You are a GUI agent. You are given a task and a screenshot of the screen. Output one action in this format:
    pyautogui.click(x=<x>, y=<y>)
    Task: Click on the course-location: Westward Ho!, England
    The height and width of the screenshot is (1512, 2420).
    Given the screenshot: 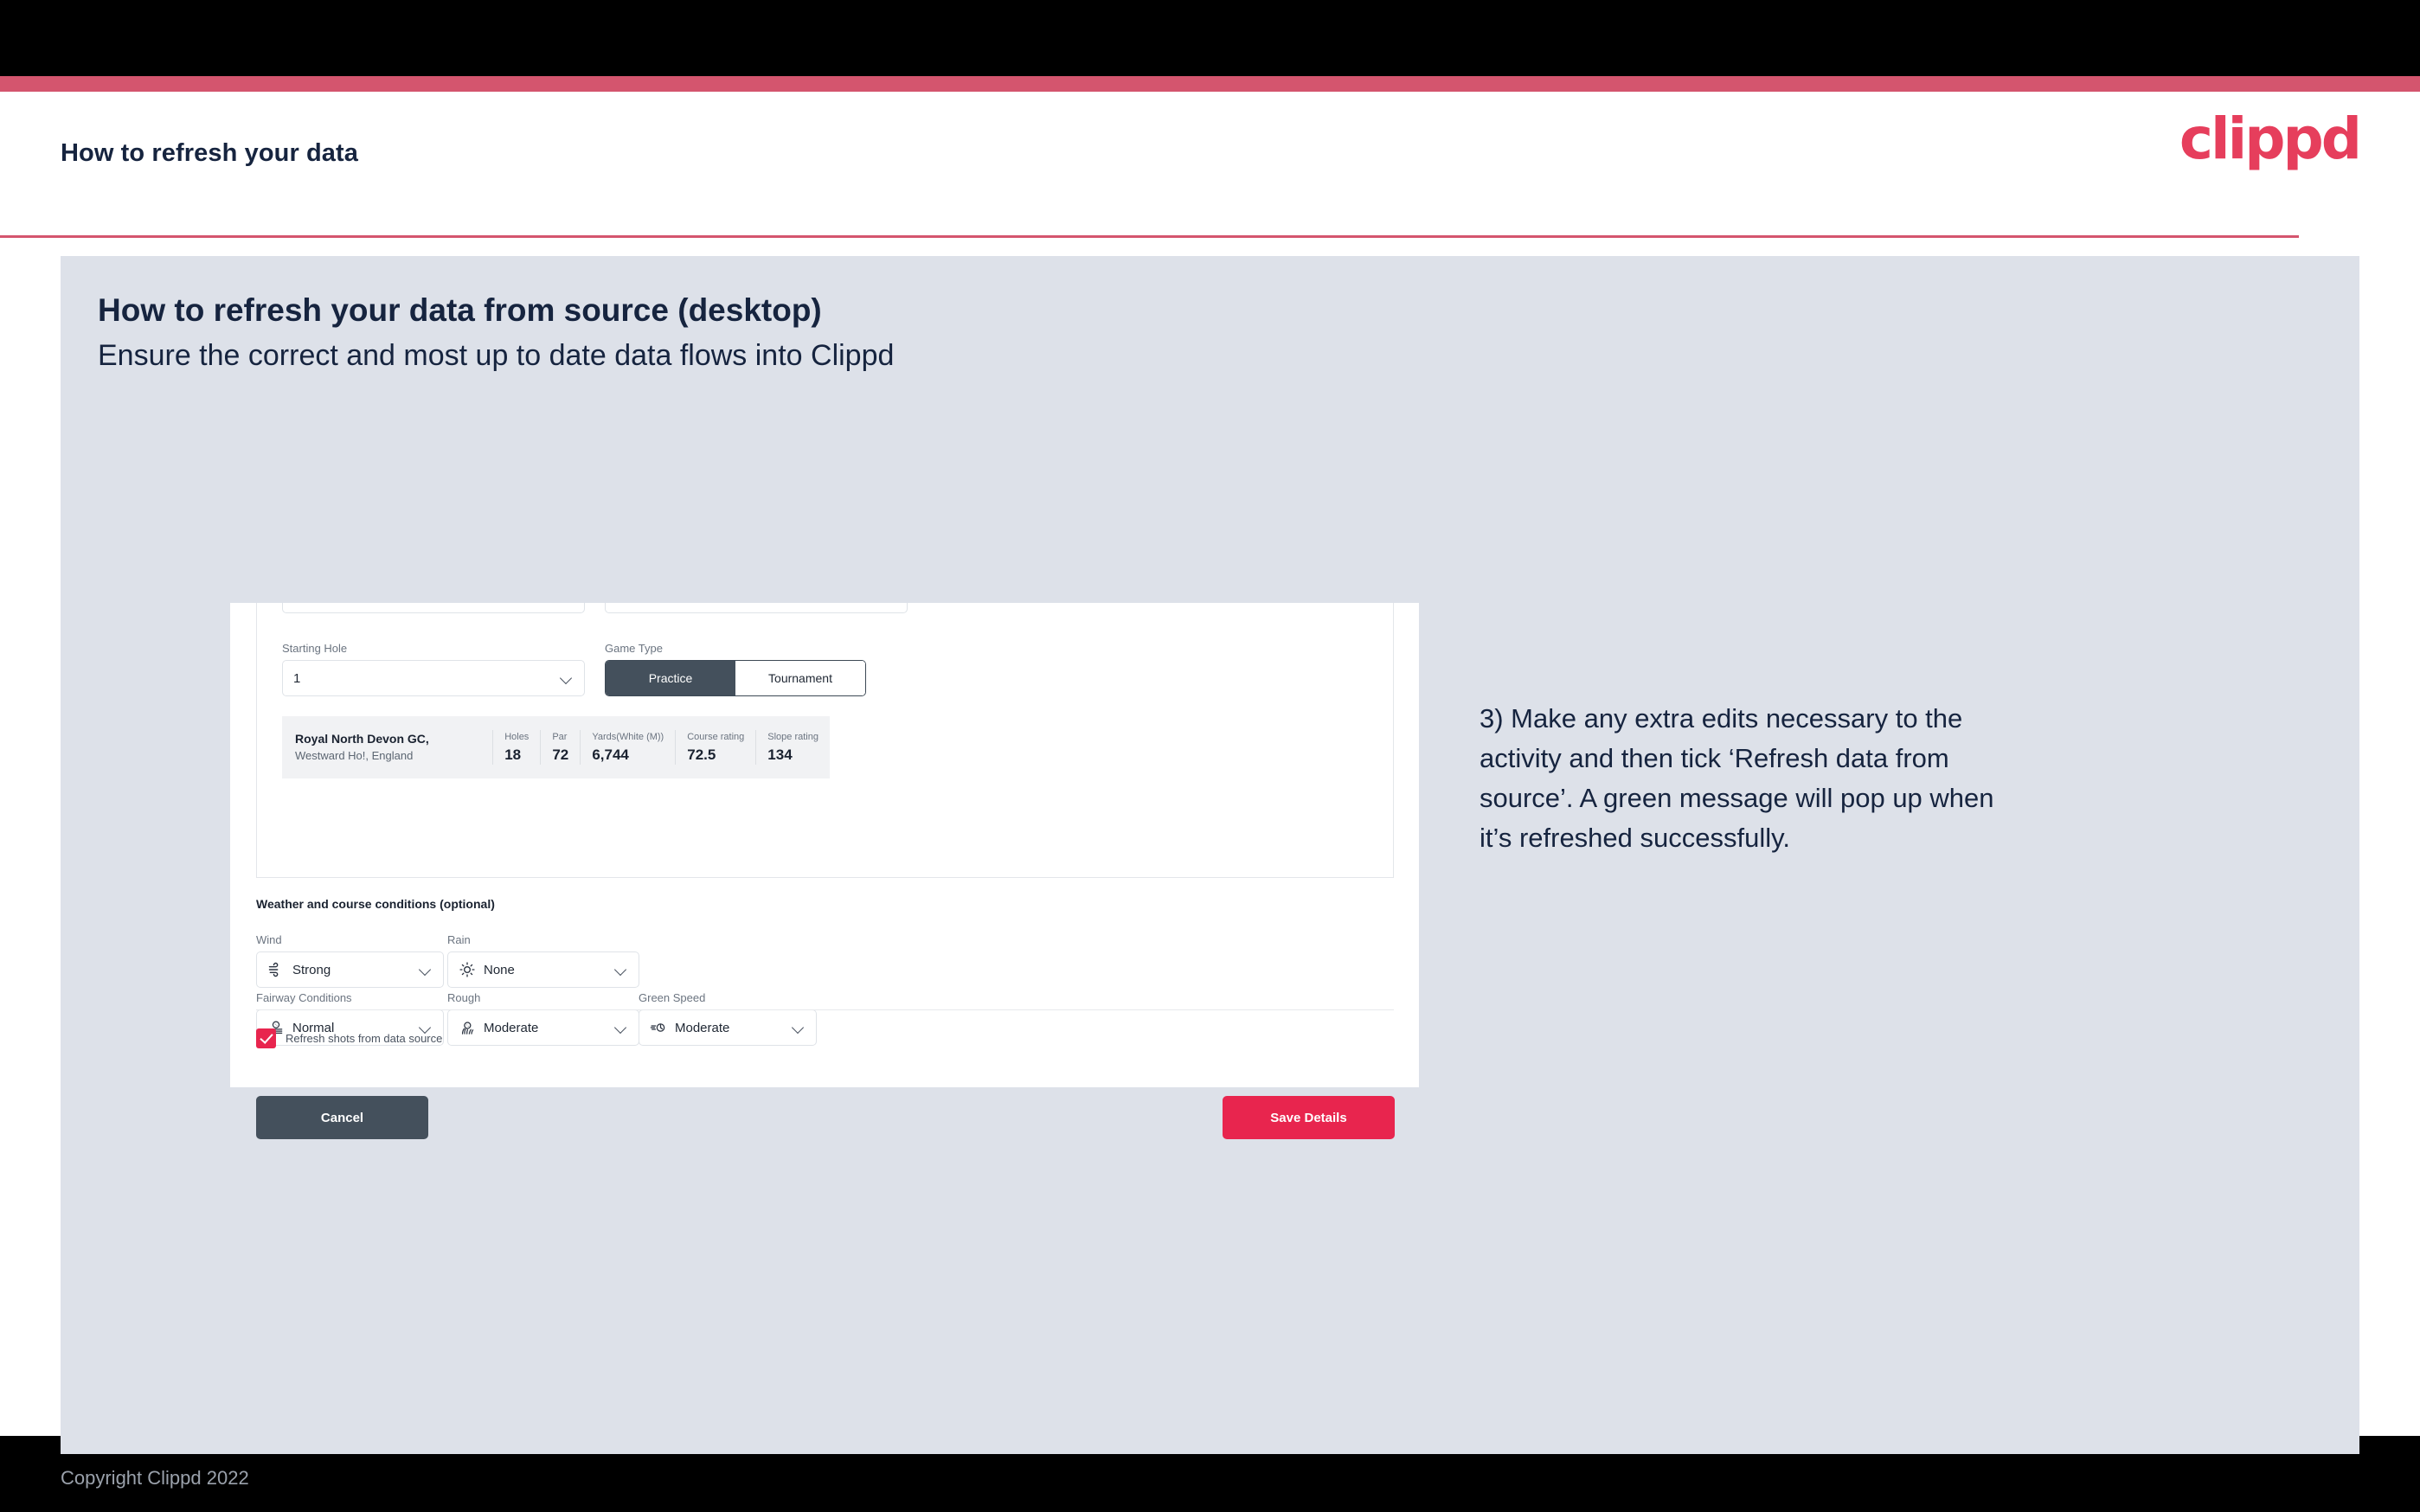 What is the action you would take?
    pyautogui.click(x=354, y=755)
    